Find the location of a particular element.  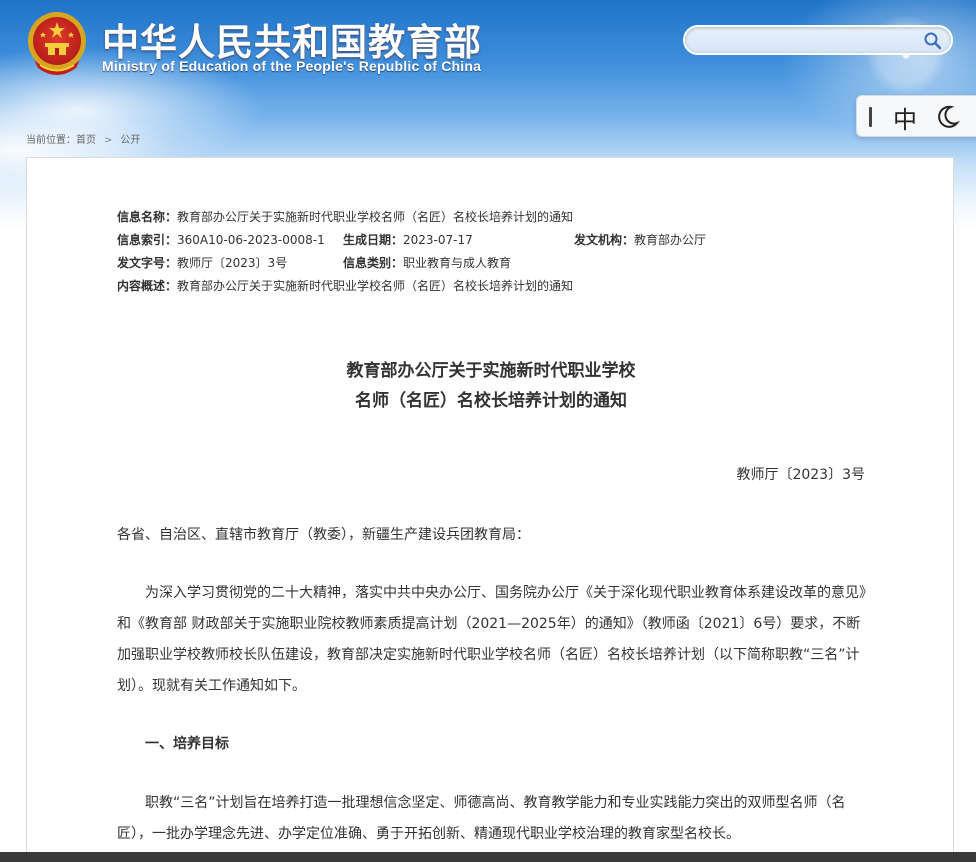

breadcrumb: 当前位置：首页 > 公开 is located at coordinates (83, 138).